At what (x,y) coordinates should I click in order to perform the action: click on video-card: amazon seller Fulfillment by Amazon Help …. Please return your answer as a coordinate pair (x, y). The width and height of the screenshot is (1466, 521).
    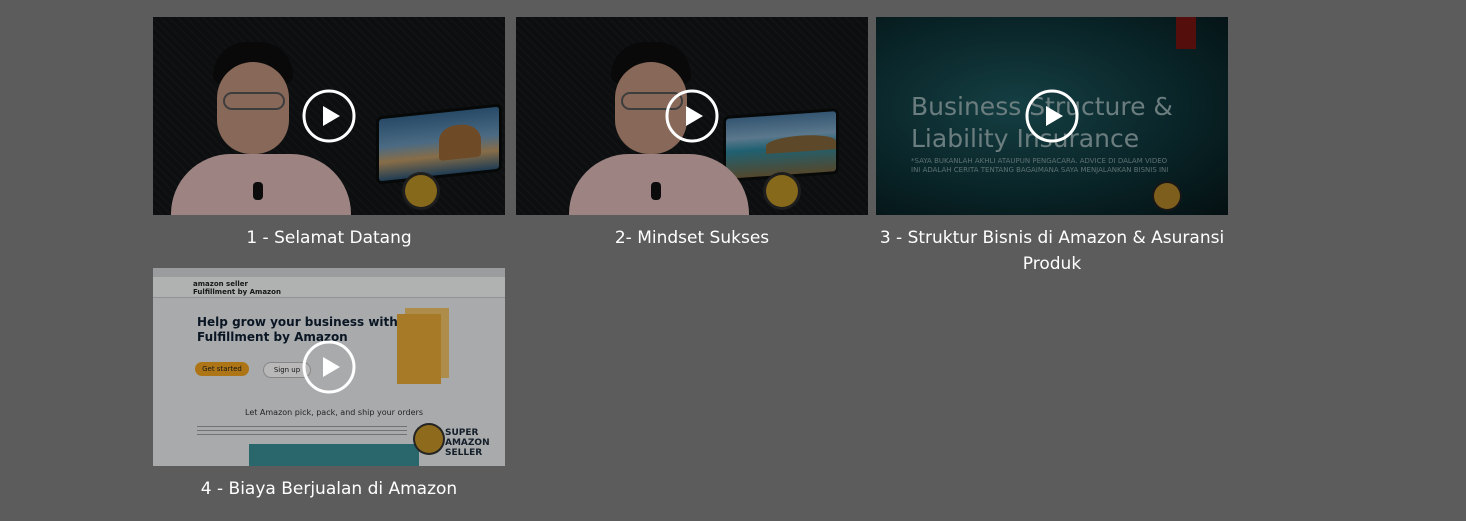
    Looking at the image, I should click on (329, 385).